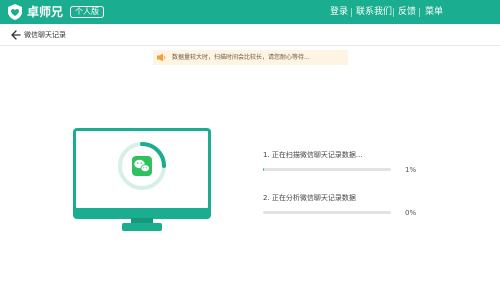 The image size is (500, 295). I want to click on edition-badge: 个人版, so click(87, 12).